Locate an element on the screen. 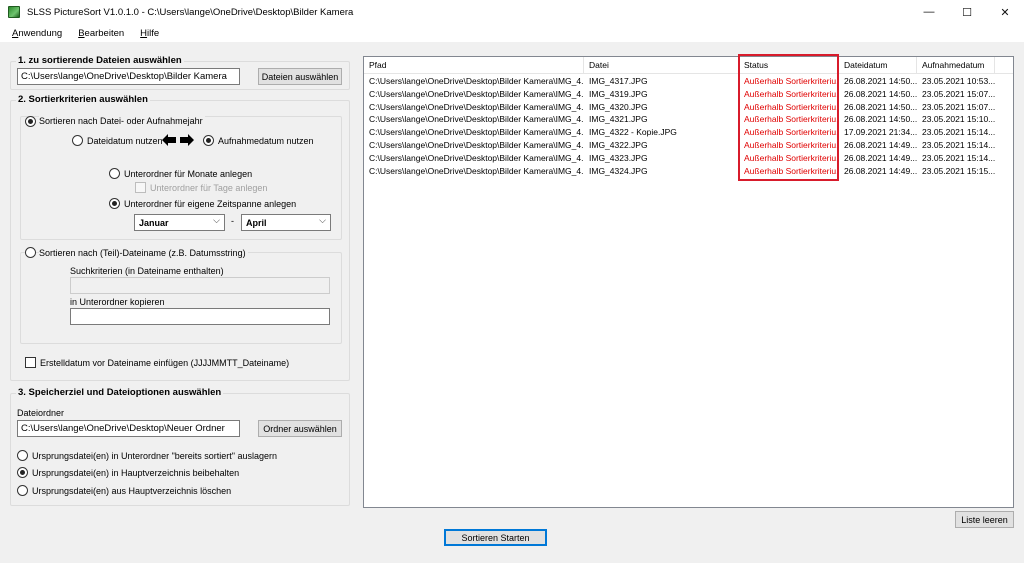  start-sort-button: Sortieren Starten is located at coordinates (495, 537).